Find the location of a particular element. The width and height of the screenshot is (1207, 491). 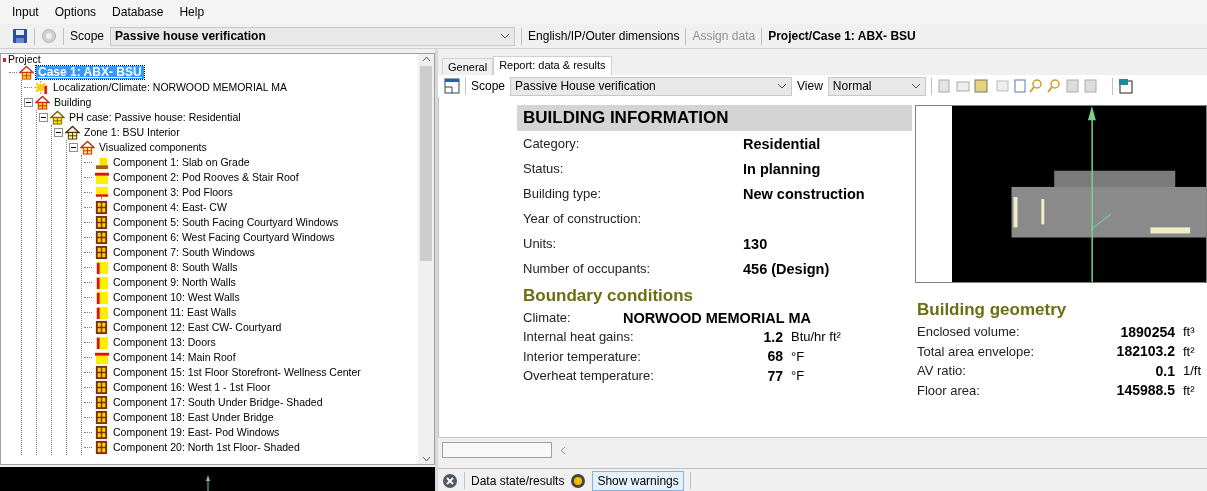

tree-item: Component 17: South Under Bridge- Shaded is located at coordinates (218, 402).